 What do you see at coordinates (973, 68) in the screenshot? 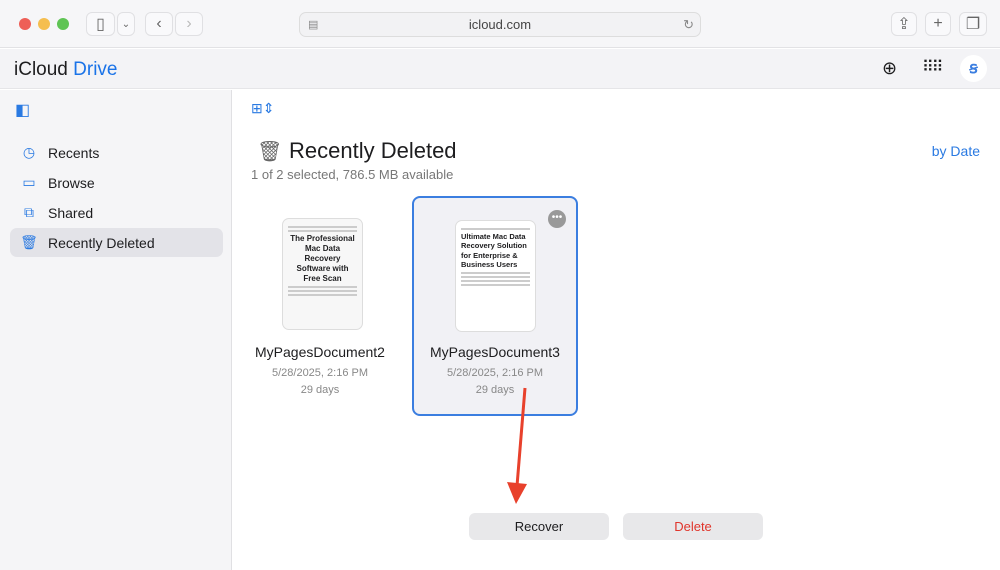
I see `avatar: ꞩ` at bounding box center [973, 68].